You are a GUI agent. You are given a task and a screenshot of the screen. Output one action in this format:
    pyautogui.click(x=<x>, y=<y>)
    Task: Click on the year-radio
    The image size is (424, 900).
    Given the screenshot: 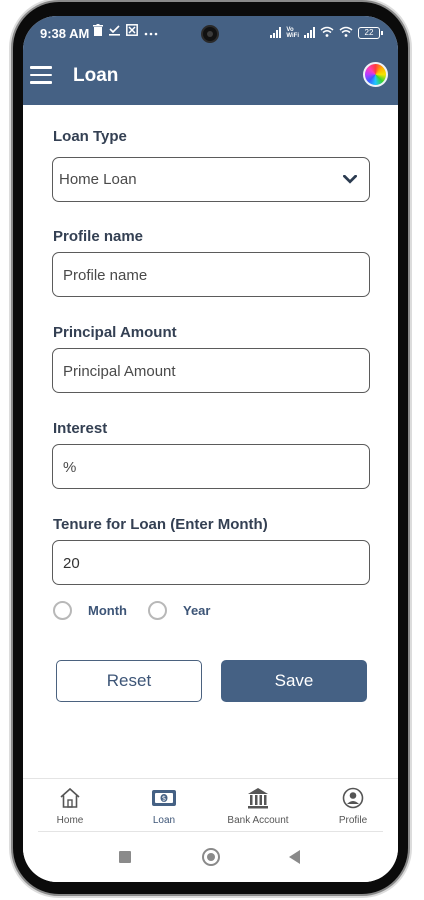 What is the action you would take?
    pyautogui.click(x=157, y=610)
    